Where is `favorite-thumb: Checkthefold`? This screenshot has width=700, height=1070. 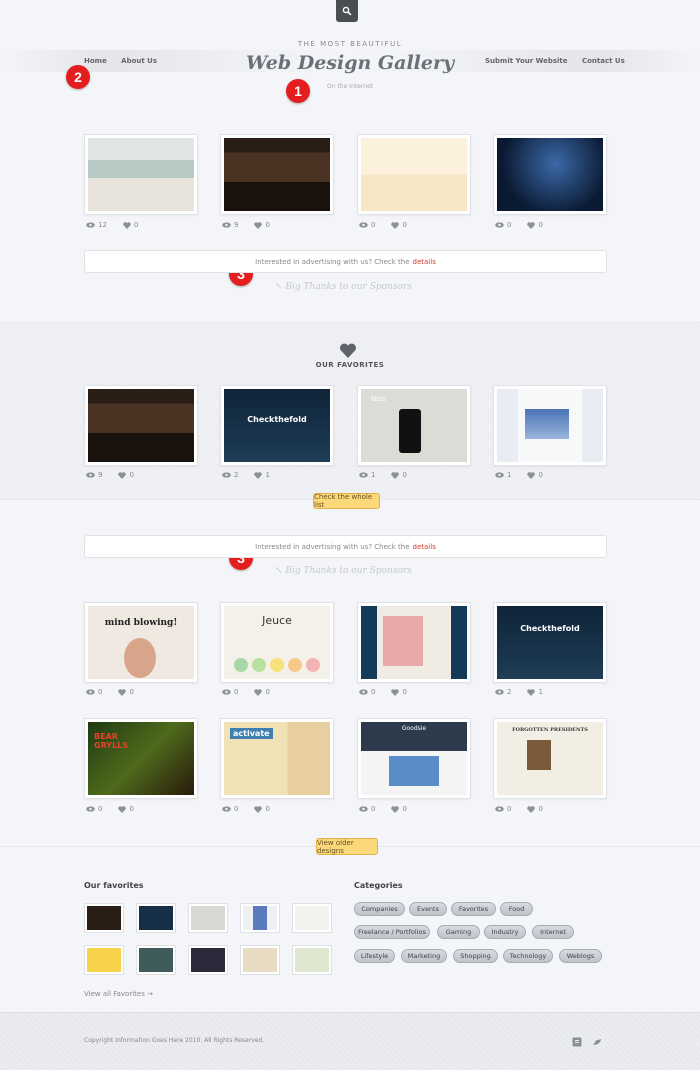
favorite-thumb: Checkthefold is located at coordinates (277, 425).